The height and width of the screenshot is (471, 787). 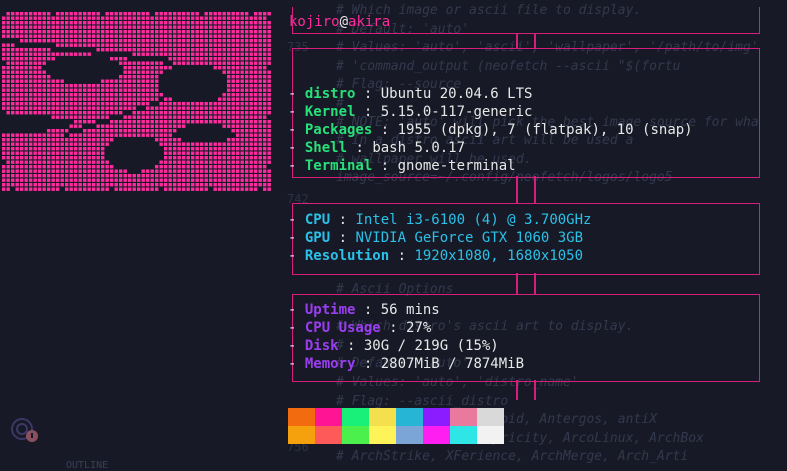 What do you see at coordinates (298, 199) in the screenshot?
I see `editor-line-number: 742` at bounding box center [298, 199].